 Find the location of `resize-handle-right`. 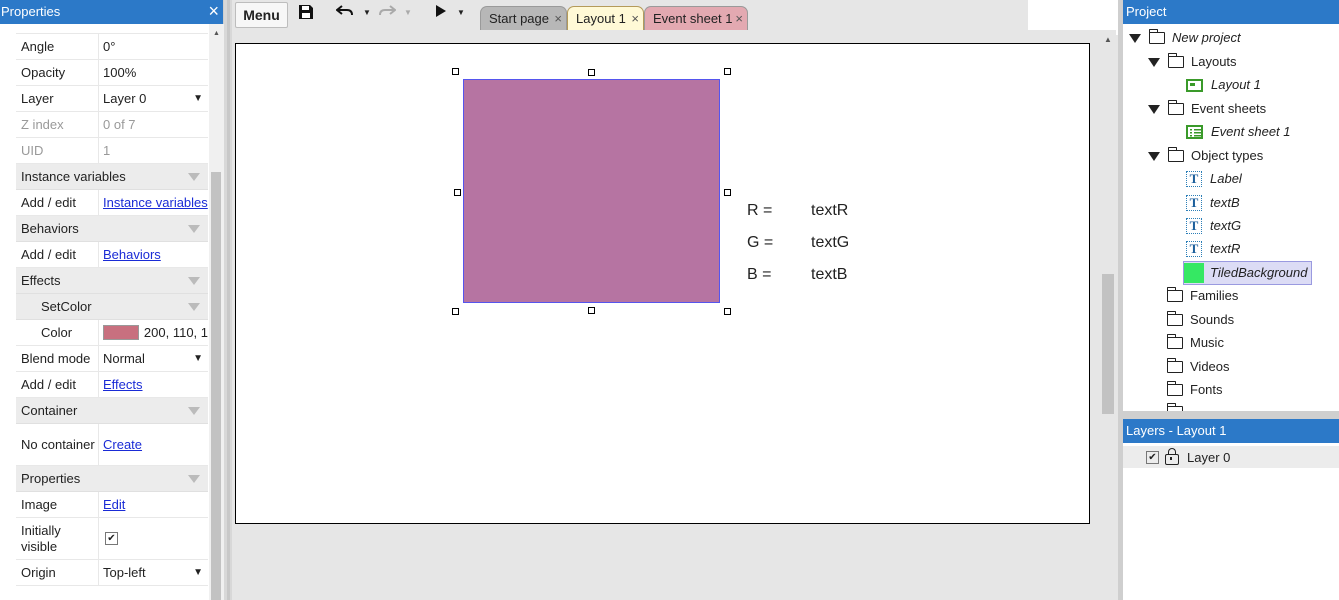

resize-handle-right is located at coordinates (727, 192).